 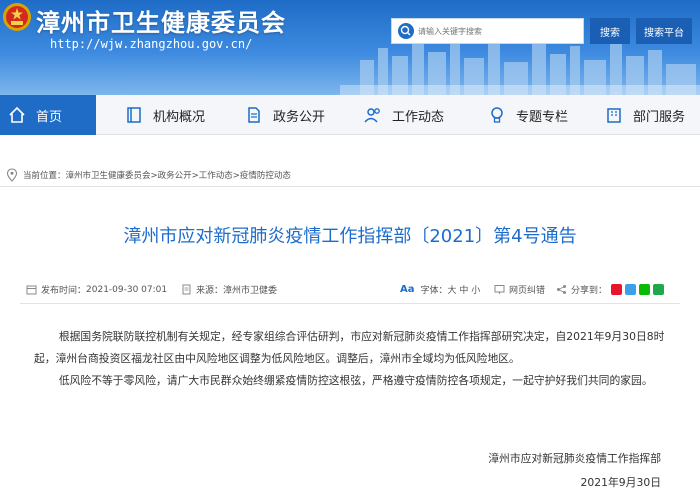 I want to click on share: 分享到：, so click(x=610, y=289).